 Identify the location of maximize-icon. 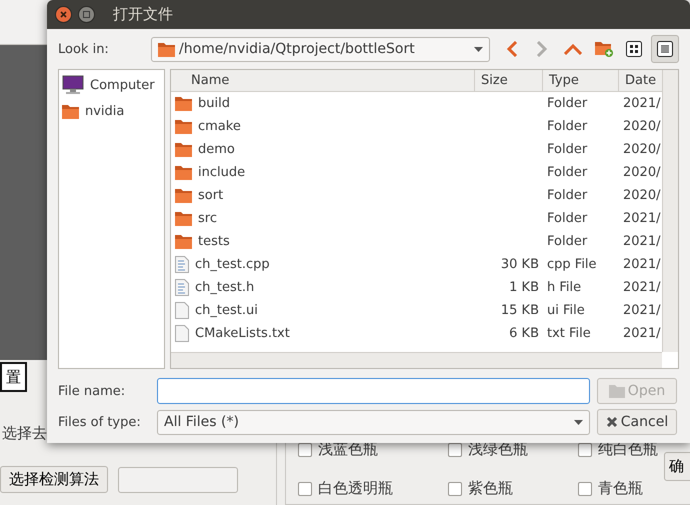
(86, 14).